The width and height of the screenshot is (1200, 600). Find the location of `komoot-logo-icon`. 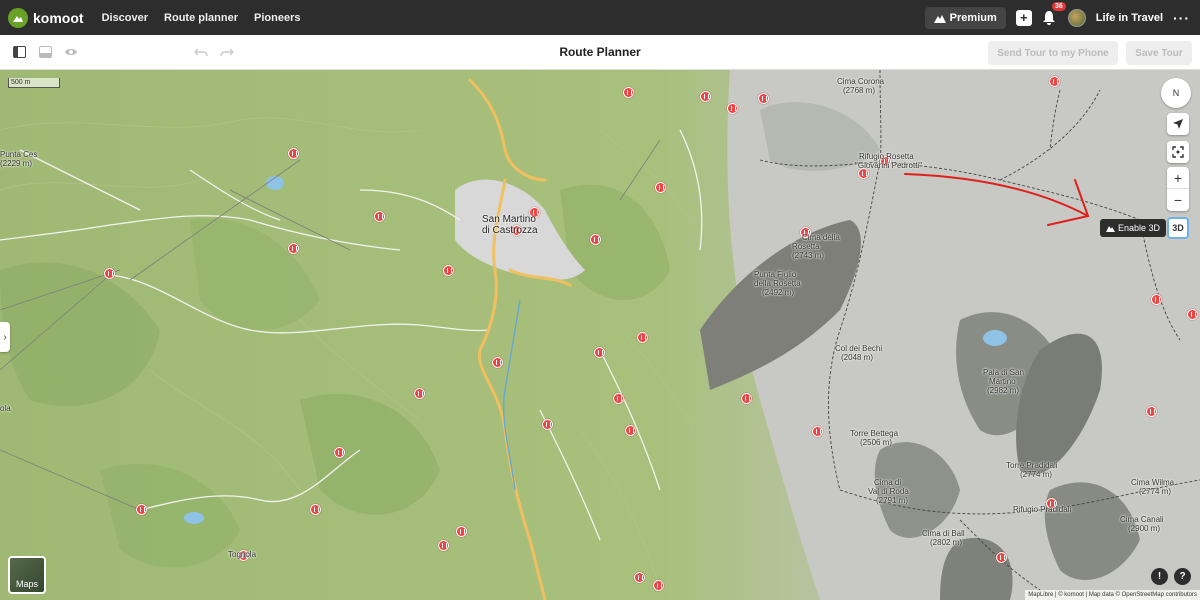

komoot-logo-icon is located at coordinates (18, 17).